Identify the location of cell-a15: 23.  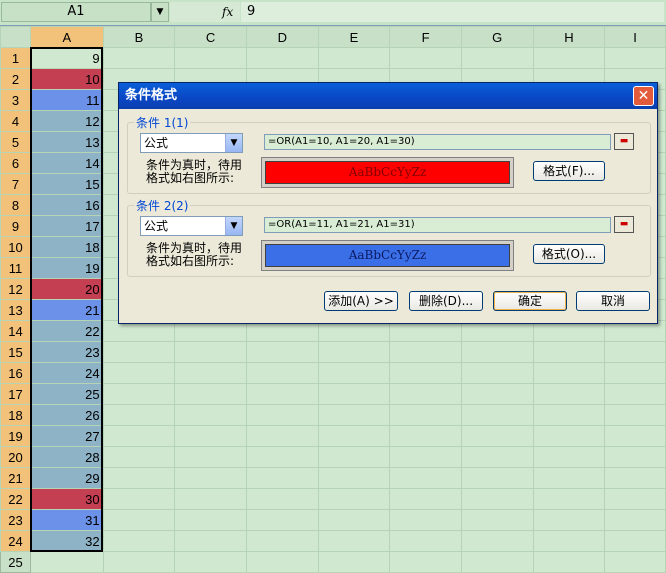
(66, 352).